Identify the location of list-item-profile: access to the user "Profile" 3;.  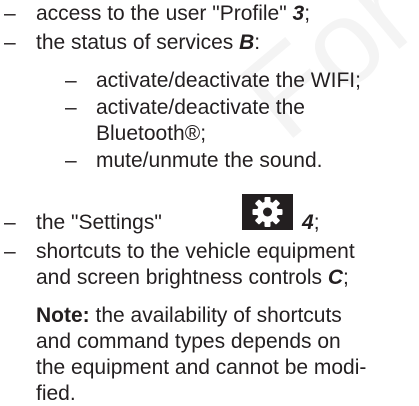
(173, 13).